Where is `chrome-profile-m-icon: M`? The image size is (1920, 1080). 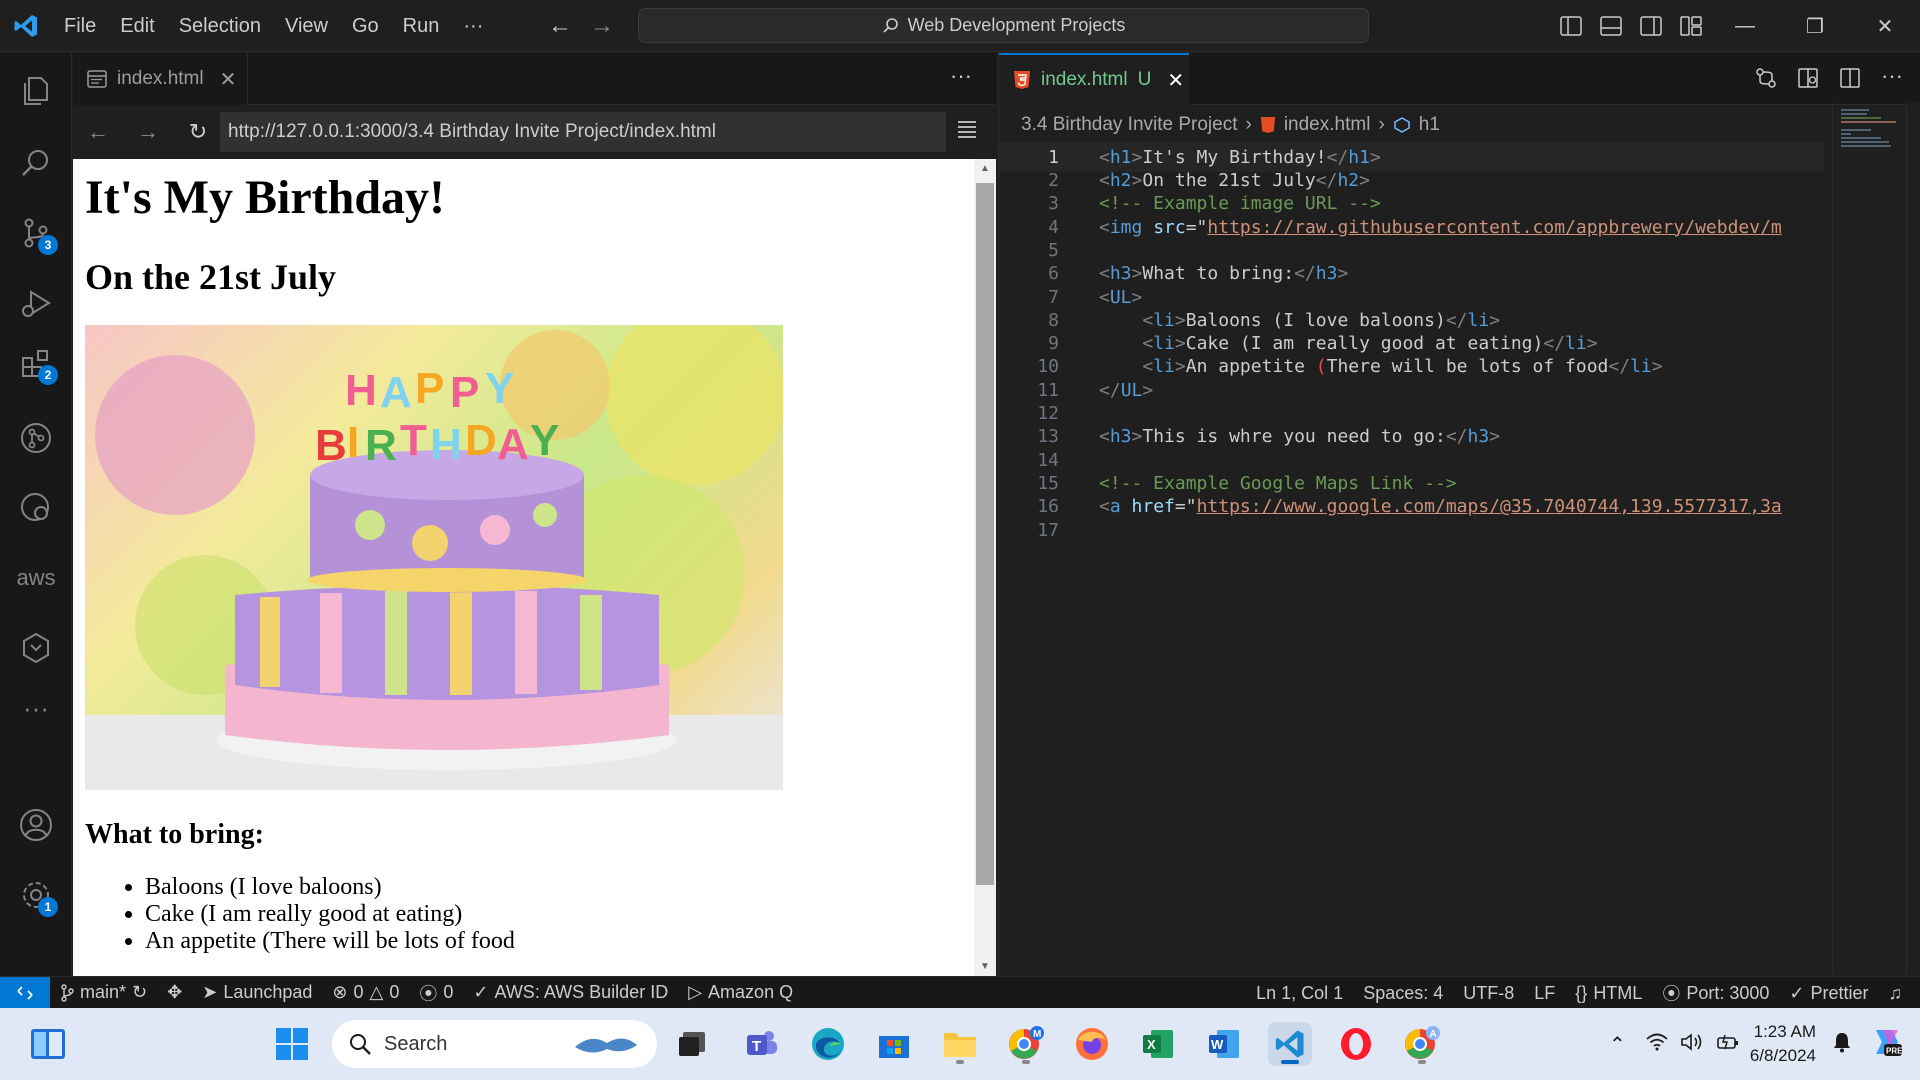 chrome-profile-m-icon: M is located at coordinates (1026, 1044).